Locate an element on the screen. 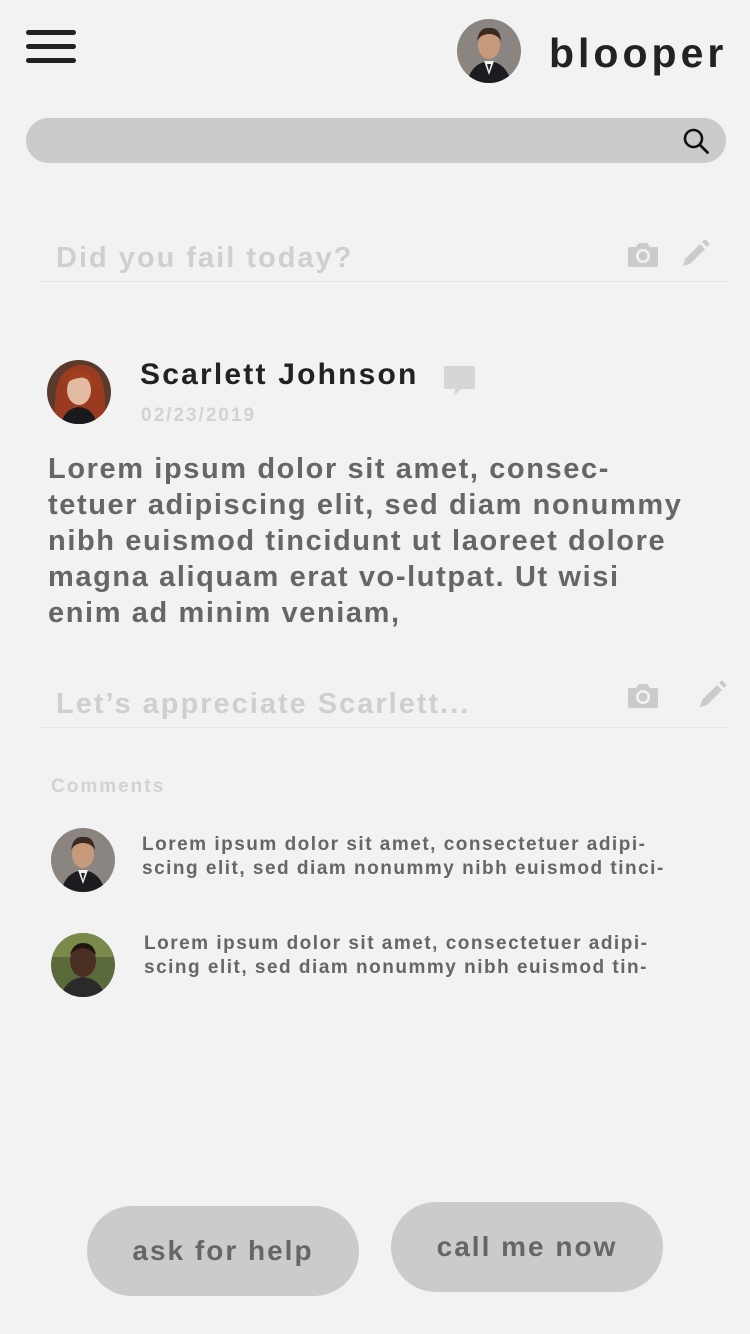 The image size is (750, 1334). profile-avatar is located at coordinates (489, 51).